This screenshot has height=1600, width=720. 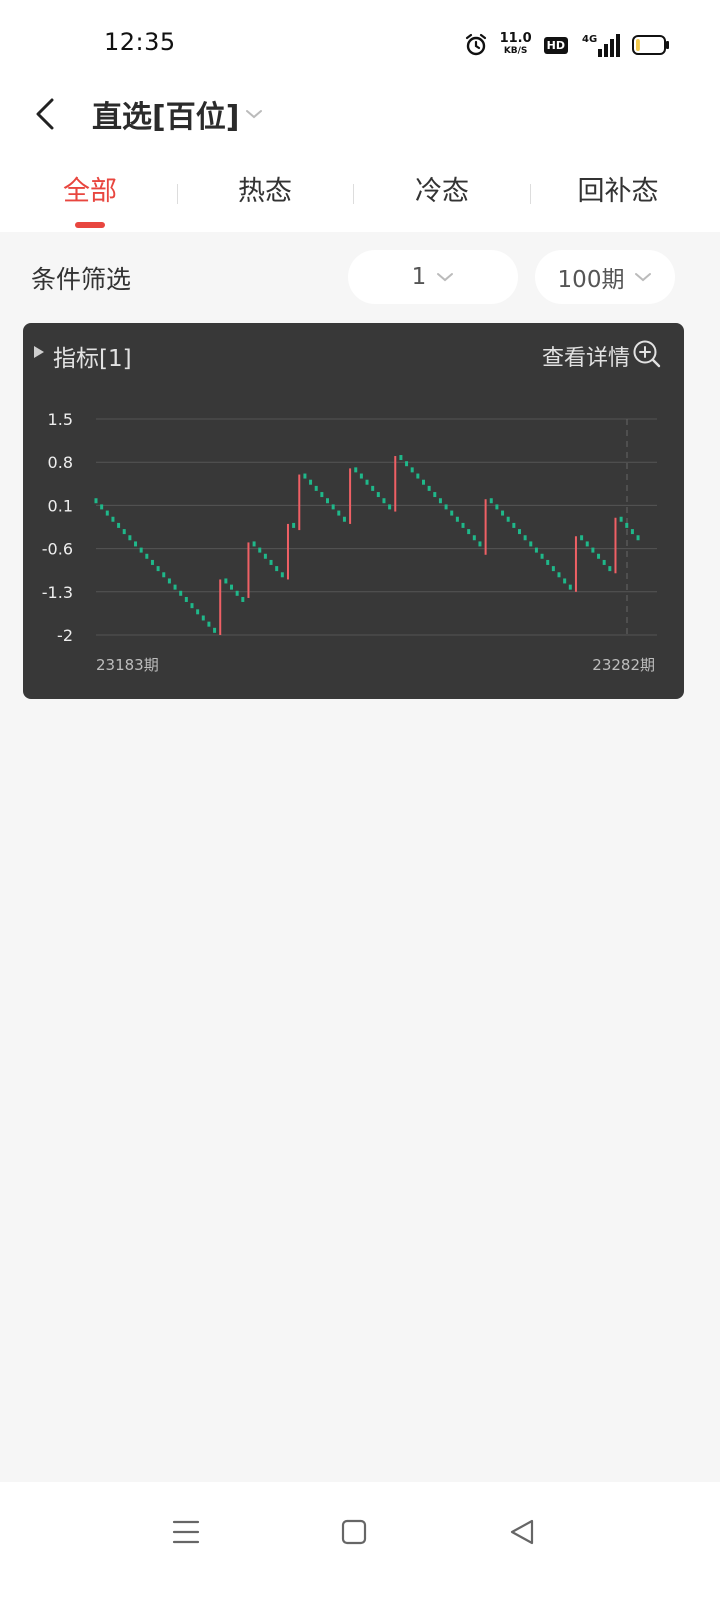 I want to click on page-title: 直选[百位], so click(x=165, y=114).